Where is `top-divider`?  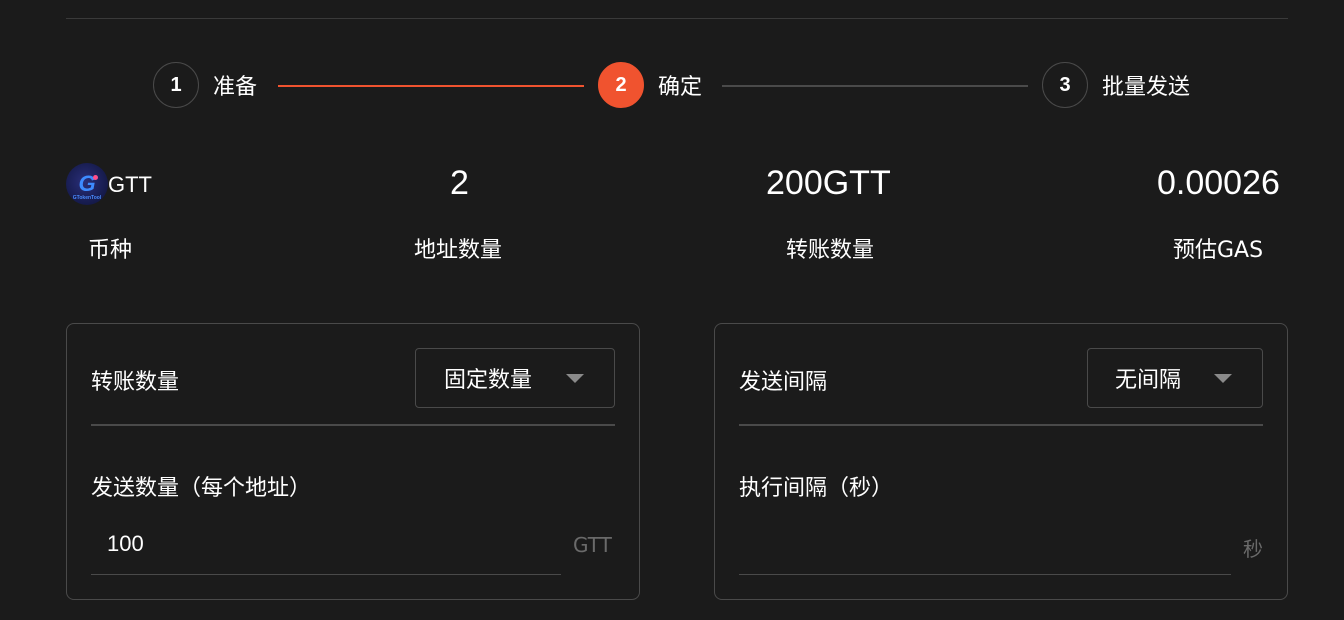
top-divider is located at coordinates (677, 18).